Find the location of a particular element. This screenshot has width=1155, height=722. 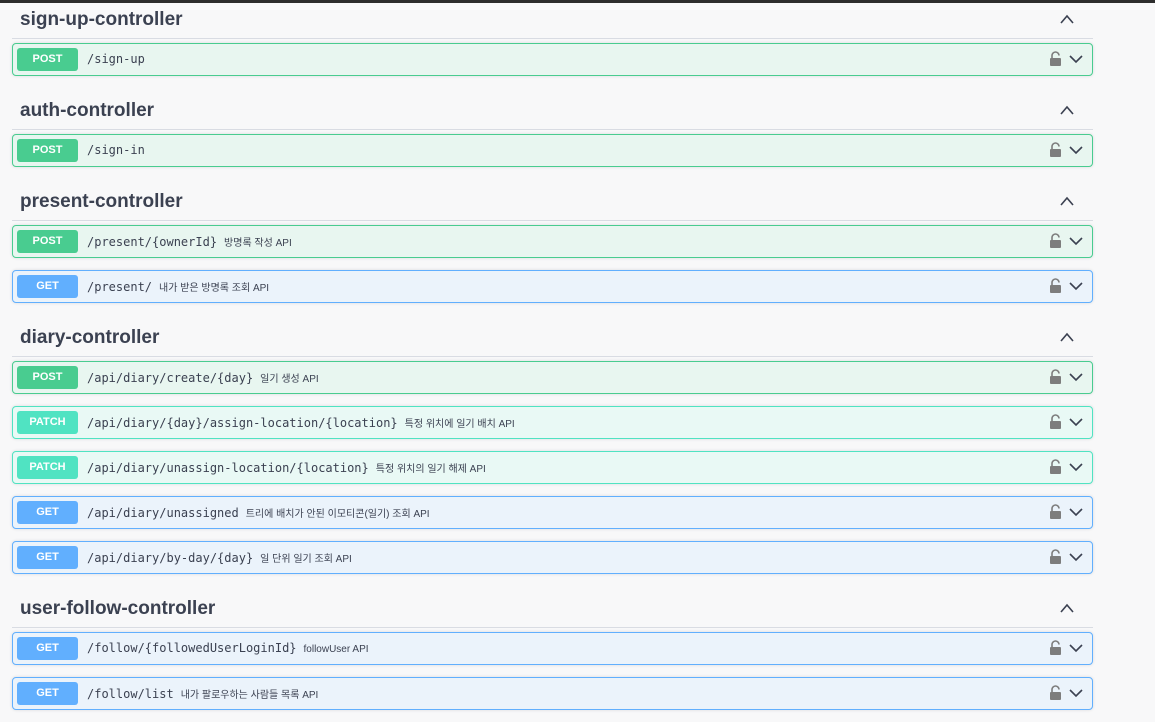

tag-title: diary-controller is located at coordinates (90, 337).